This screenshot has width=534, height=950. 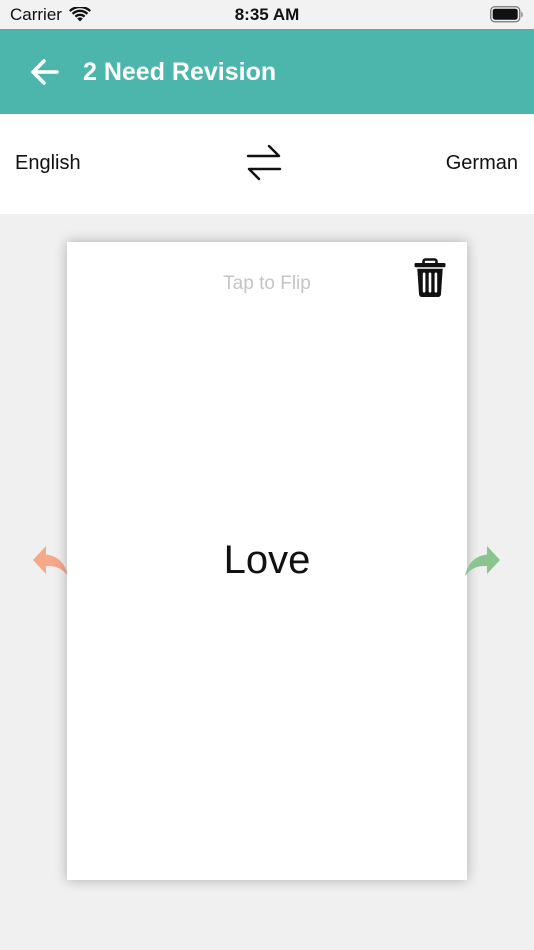 I want to click on target-language-label: German, so click(x=482, y=163).